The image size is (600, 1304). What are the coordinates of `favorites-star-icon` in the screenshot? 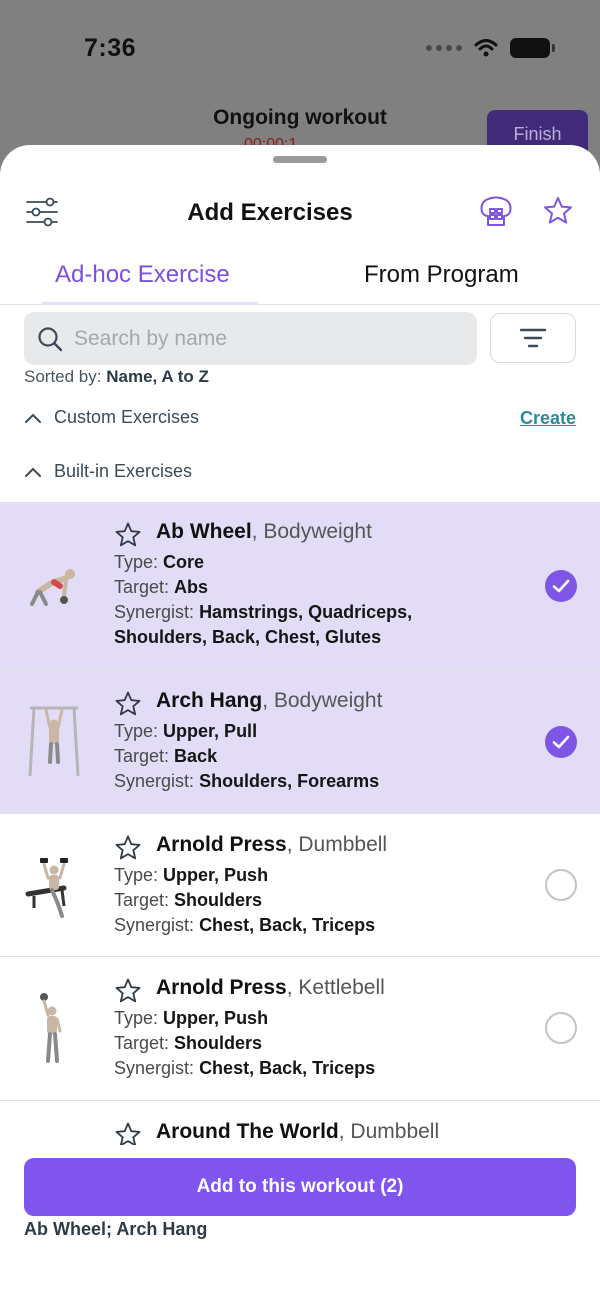 It's located at (558, 211).